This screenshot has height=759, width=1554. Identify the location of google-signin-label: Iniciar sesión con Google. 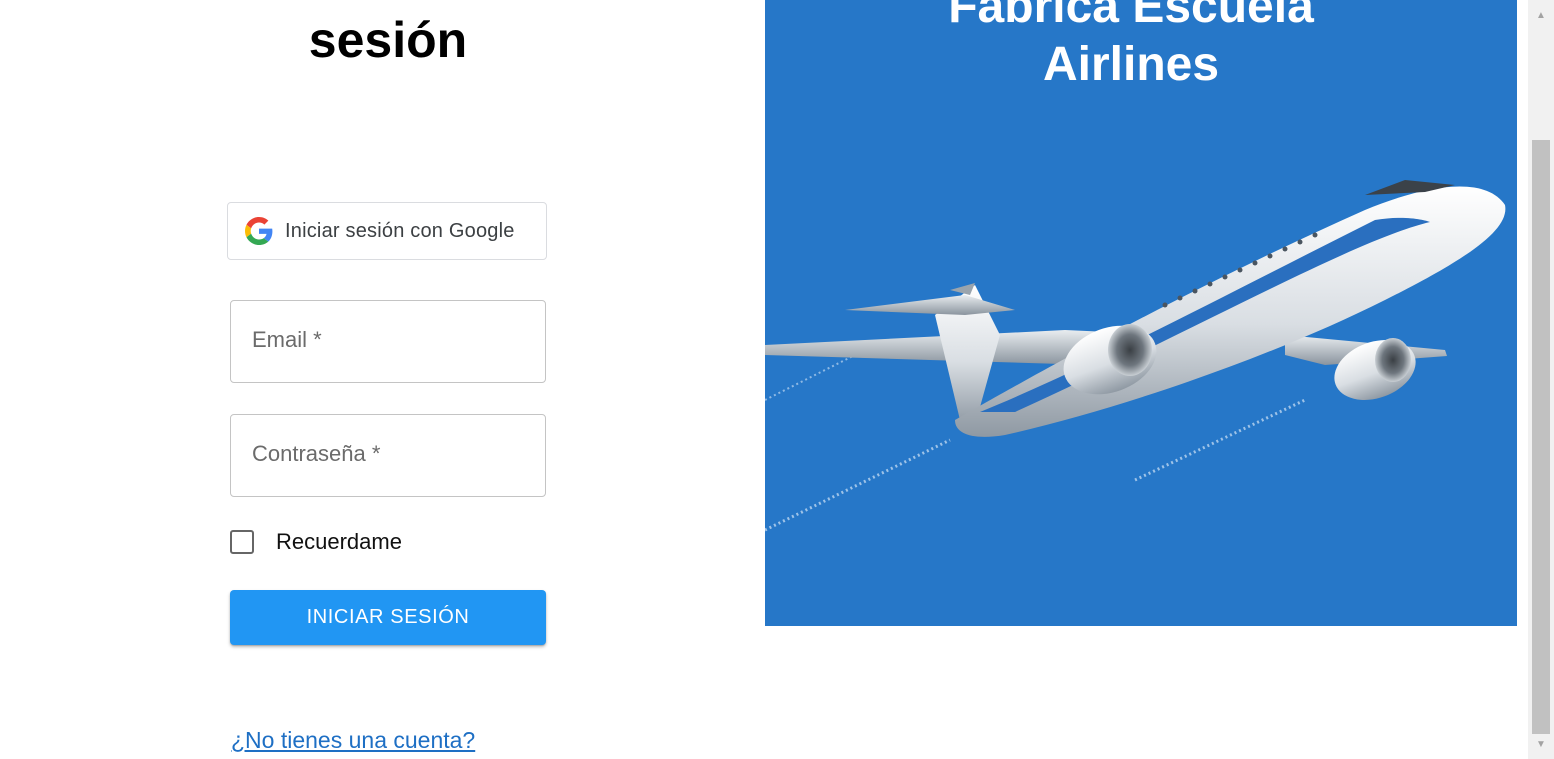
(400, 230).